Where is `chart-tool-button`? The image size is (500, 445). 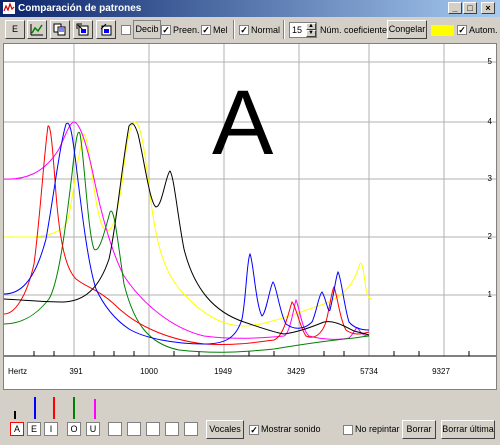 chart-tool-button is located at coordinates (37, 29).